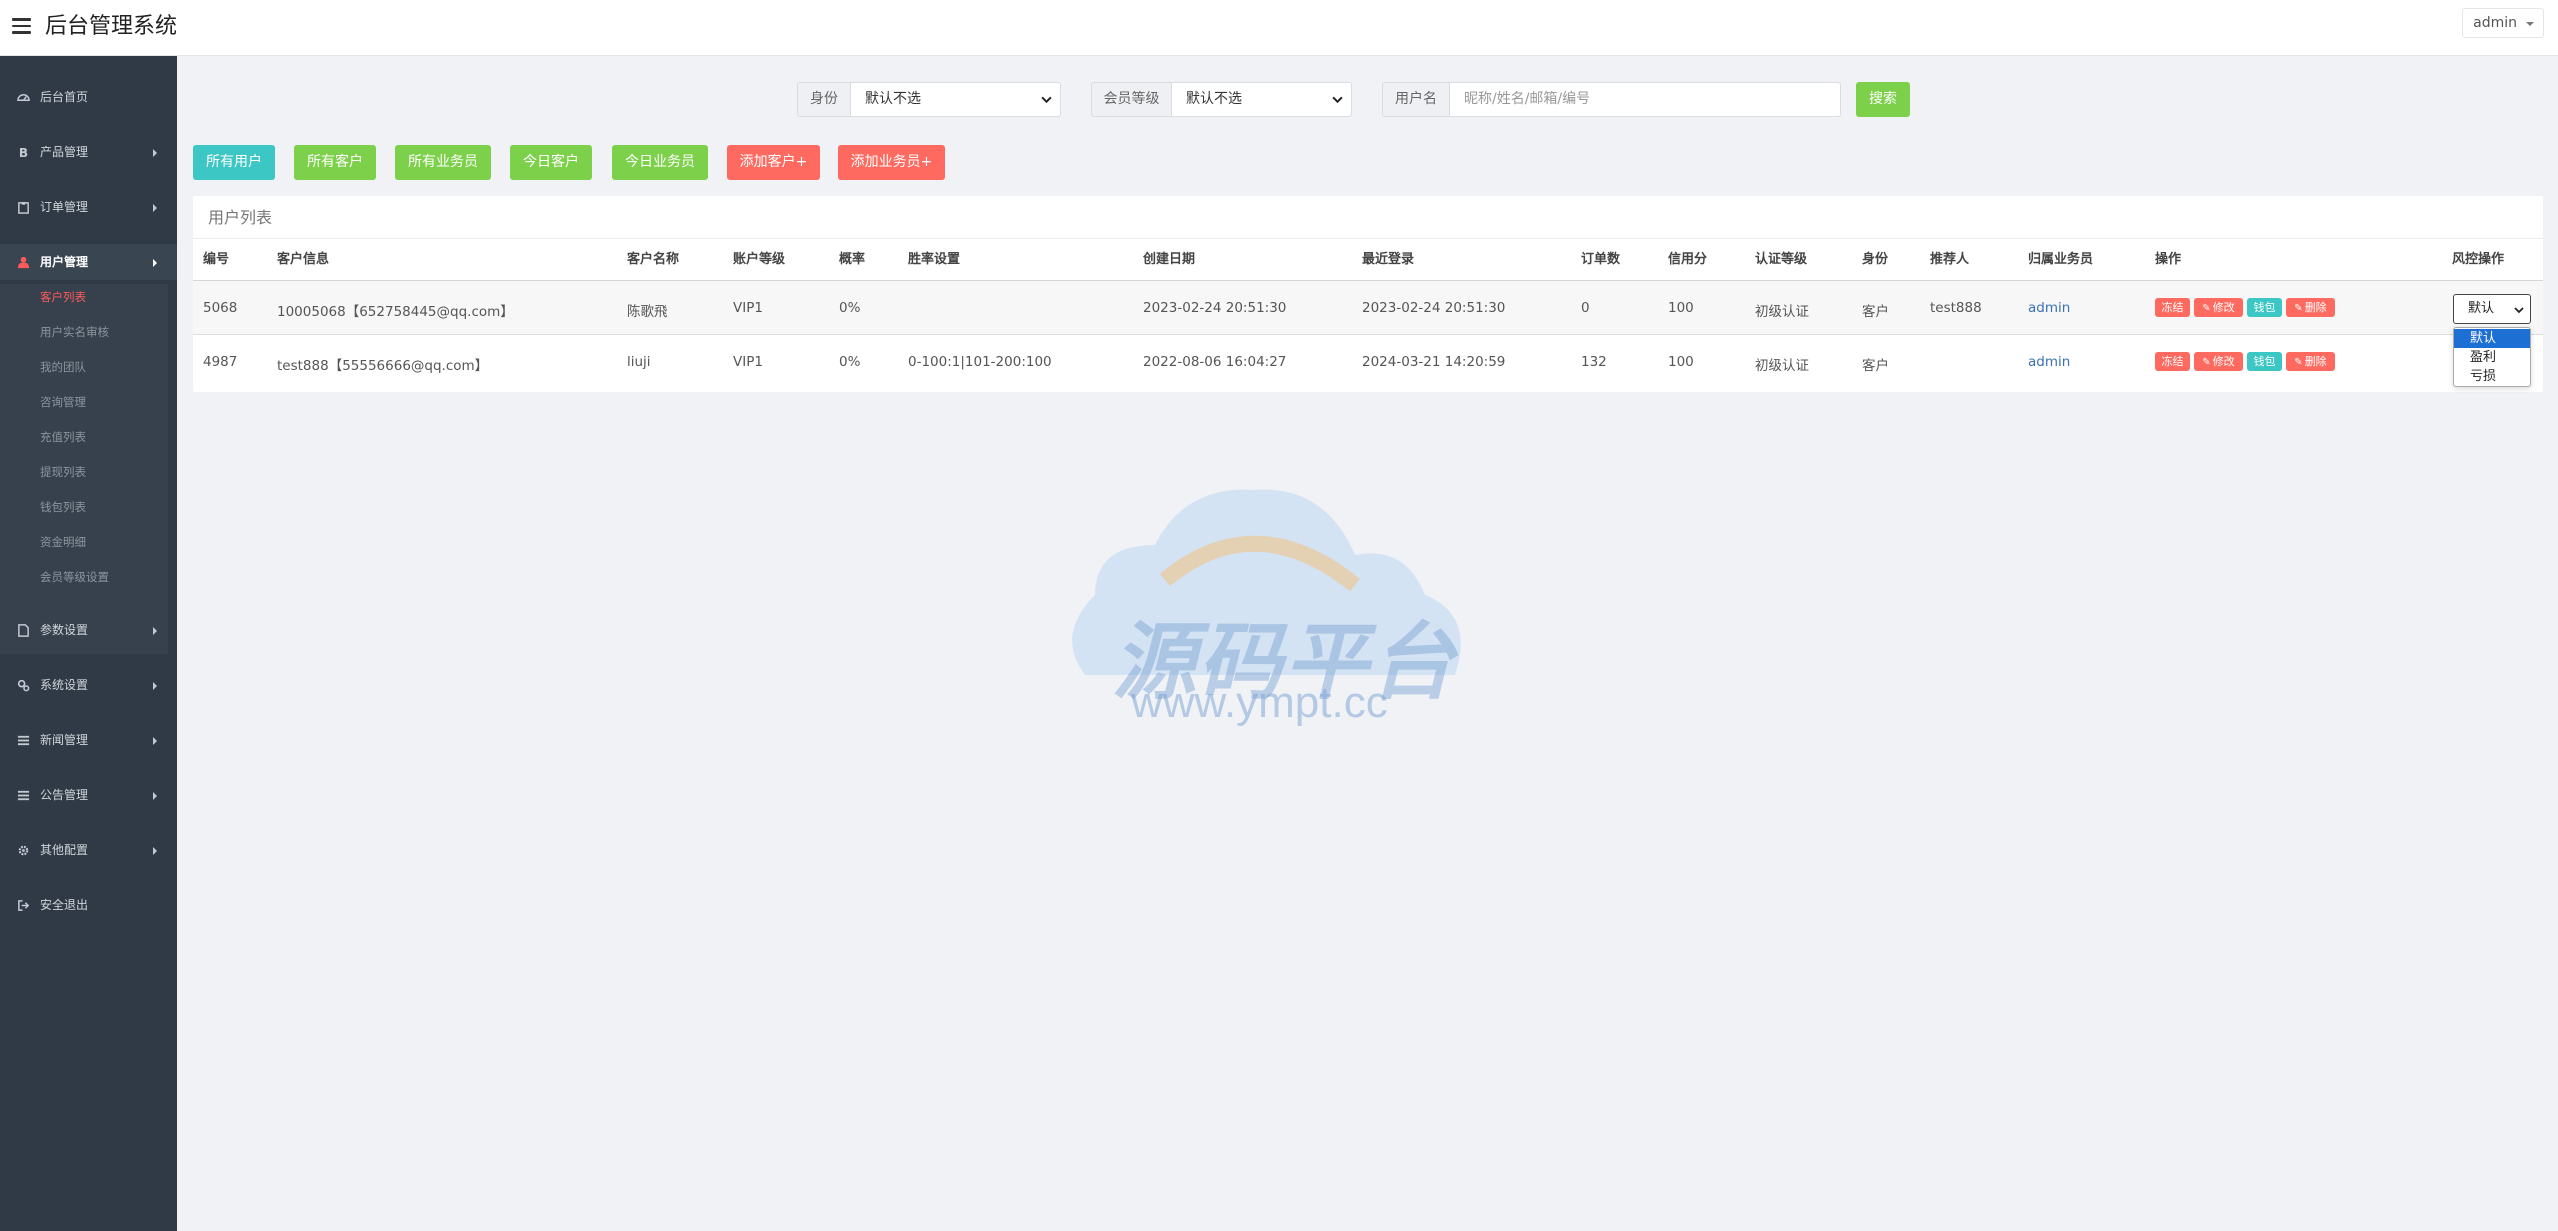 The height and width of the screenshot is (1231, 2558). Describe the element at coordinates (63, 367) in the screenshot. I see `submenu-item-team: 我的团队` at that location.